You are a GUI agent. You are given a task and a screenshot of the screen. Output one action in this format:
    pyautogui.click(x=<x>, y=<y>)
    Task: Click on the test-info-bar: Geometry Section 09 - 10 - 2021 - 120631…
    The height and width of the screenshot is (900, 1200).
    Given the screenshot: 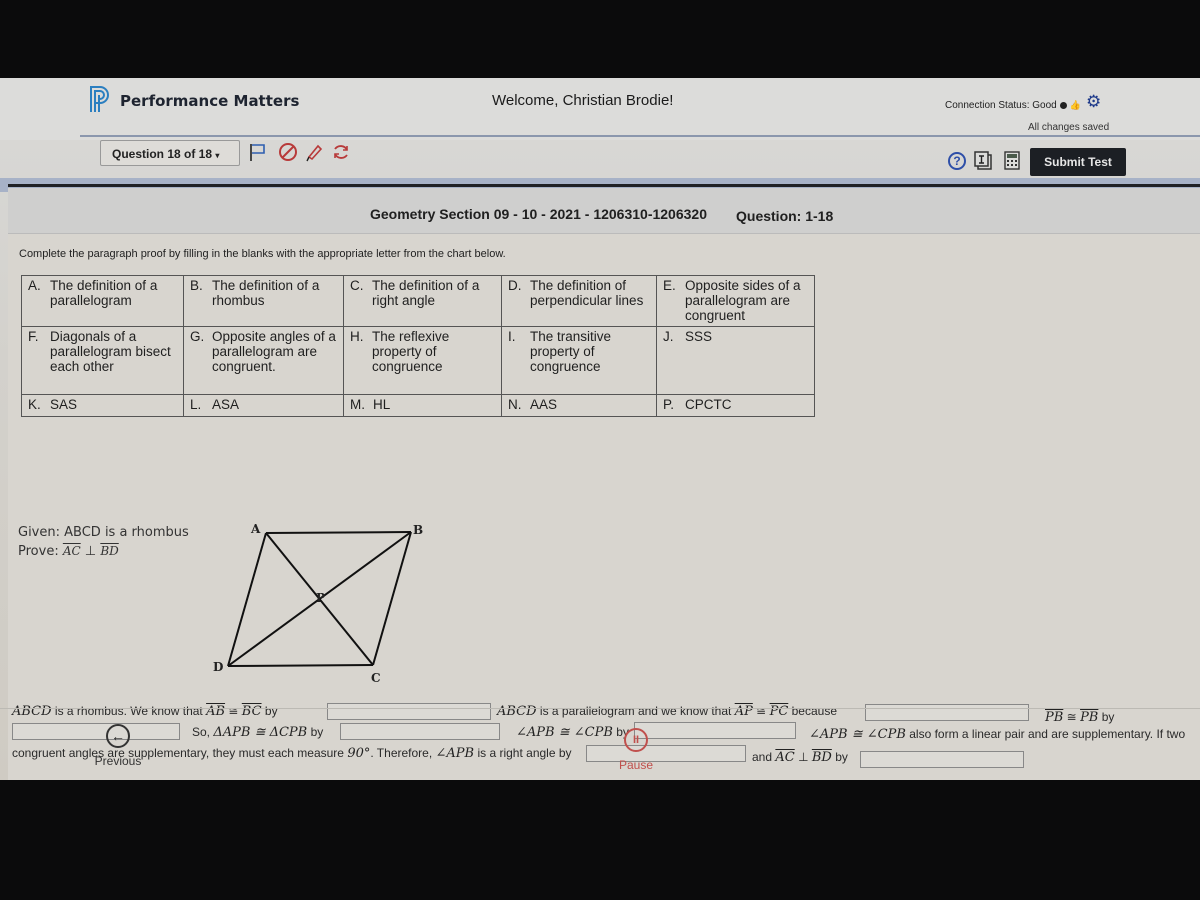 What is the action you would take?
    pyautogui.click(x=604, y=211)
    